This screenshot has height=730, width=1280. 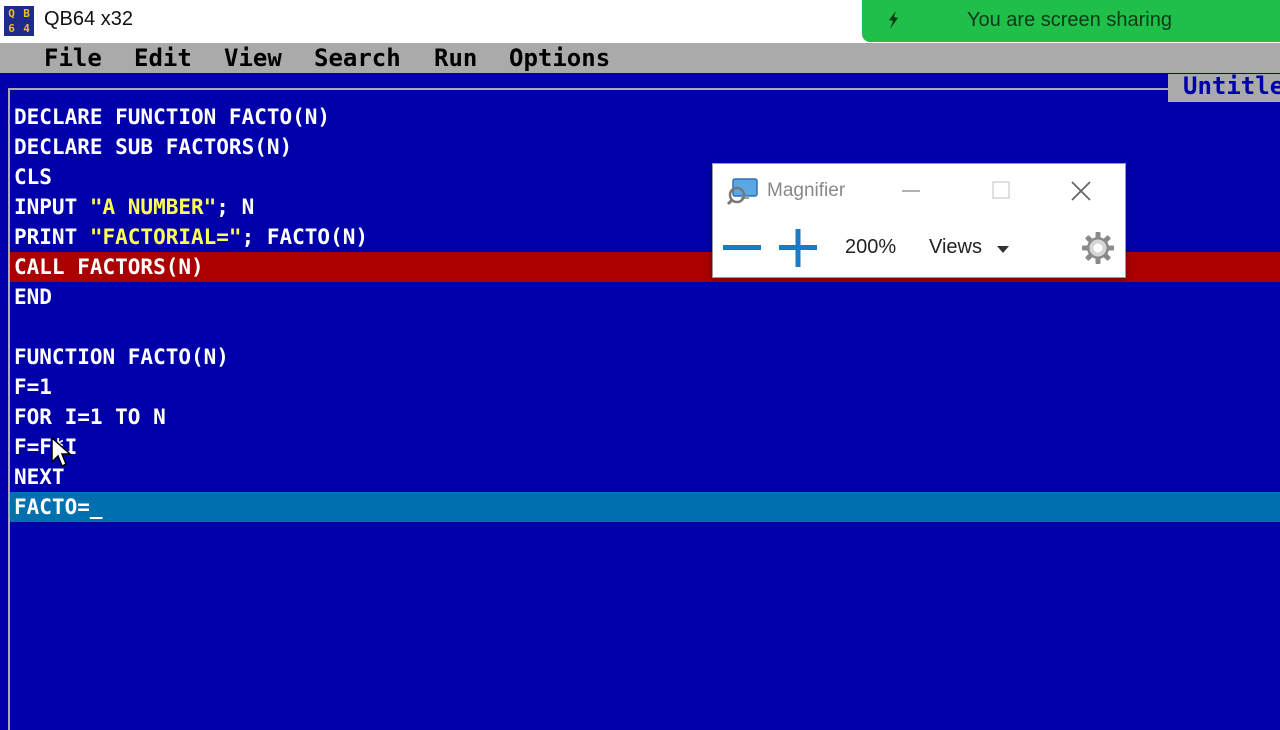 I want to click on gear-icon, so click(x=1098, y=248).